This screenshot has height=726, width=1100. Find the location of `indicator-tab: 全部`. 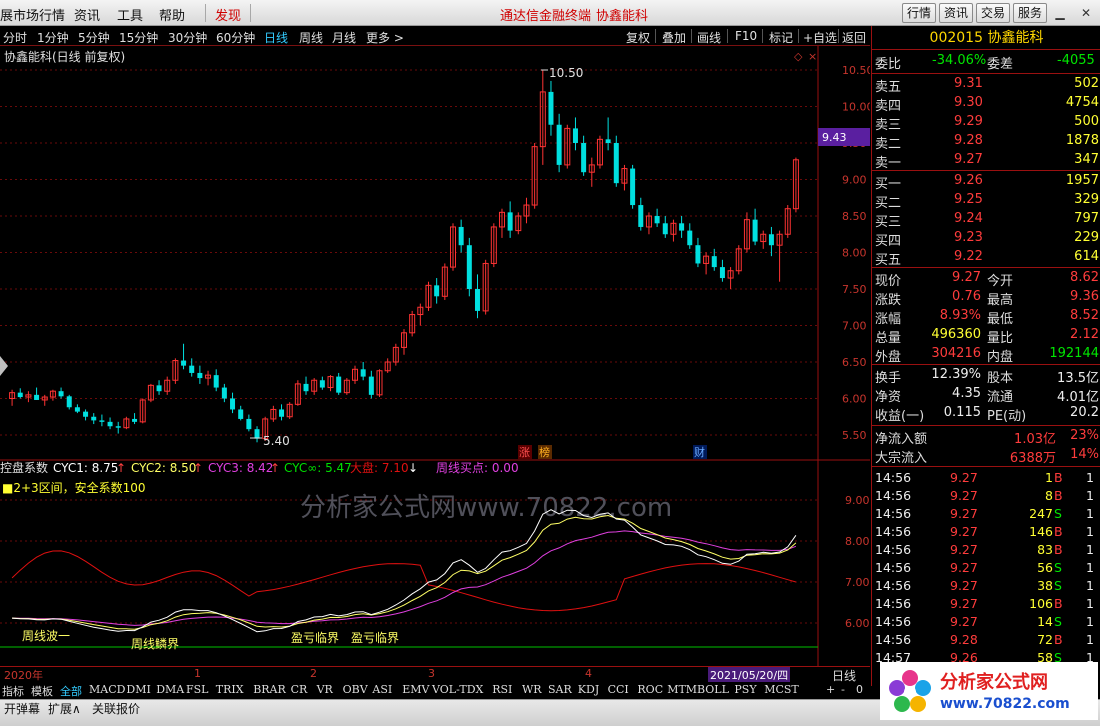

indicator-tab: 全部 is located at coordinates (71, 691).